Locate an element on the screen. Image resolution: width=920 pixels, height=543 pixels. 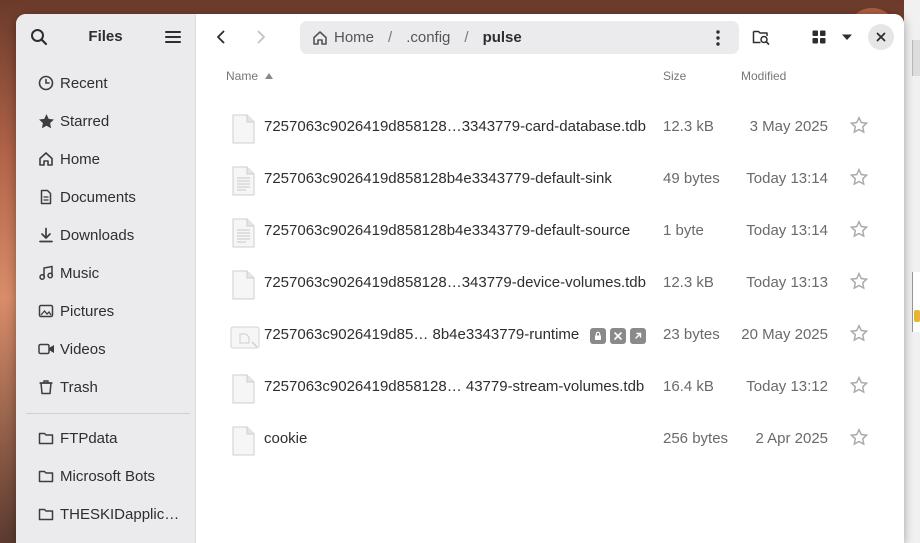
sidebar-item-label: Microsoft Bots is located at coordinates (108, 476).